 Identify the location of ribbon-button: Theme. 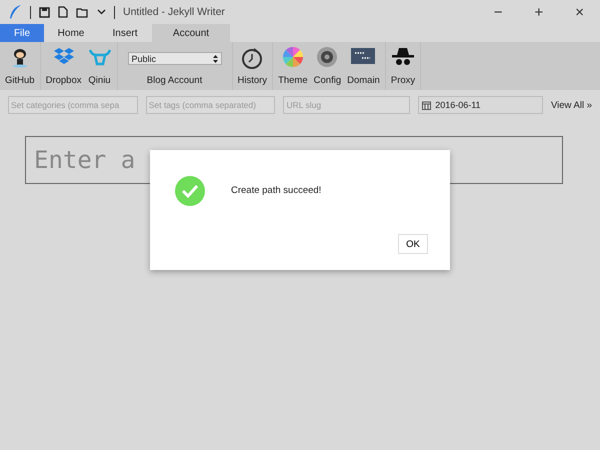
(293, 66).